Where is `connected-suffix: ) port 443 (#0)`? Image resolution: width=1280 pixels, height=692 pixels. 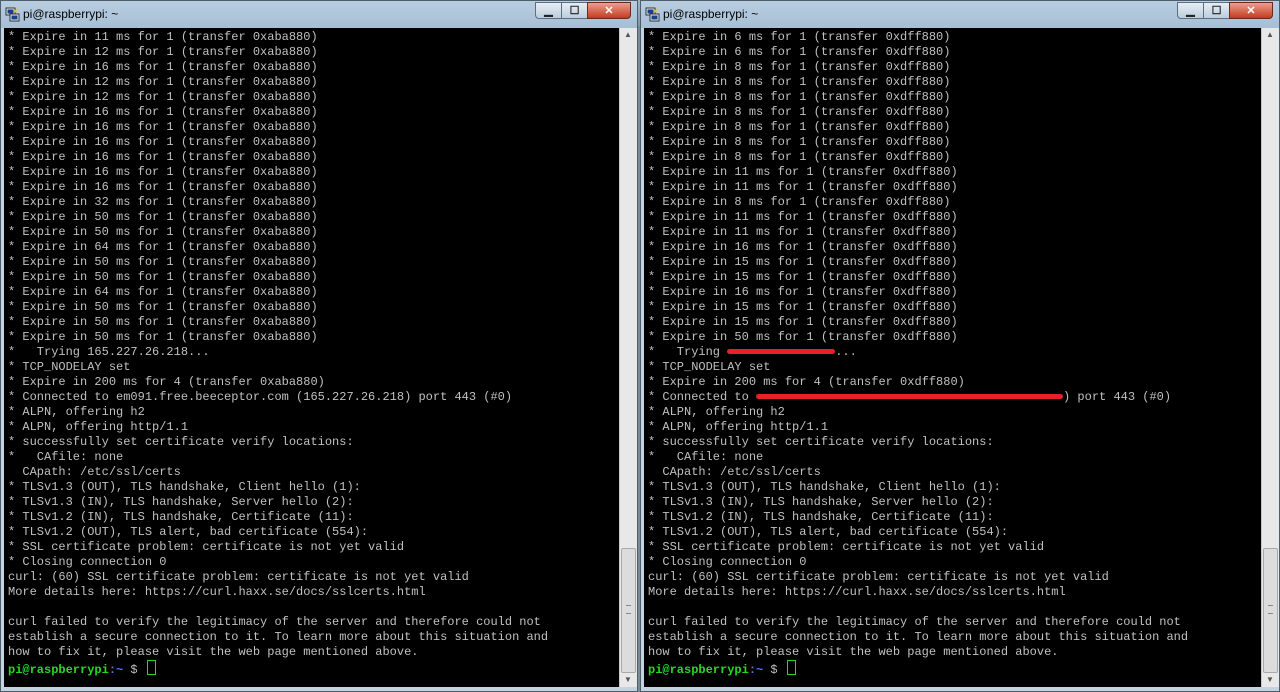 connected-suffix: ) port 443 (#0) is located at coordinates (1117, 397).